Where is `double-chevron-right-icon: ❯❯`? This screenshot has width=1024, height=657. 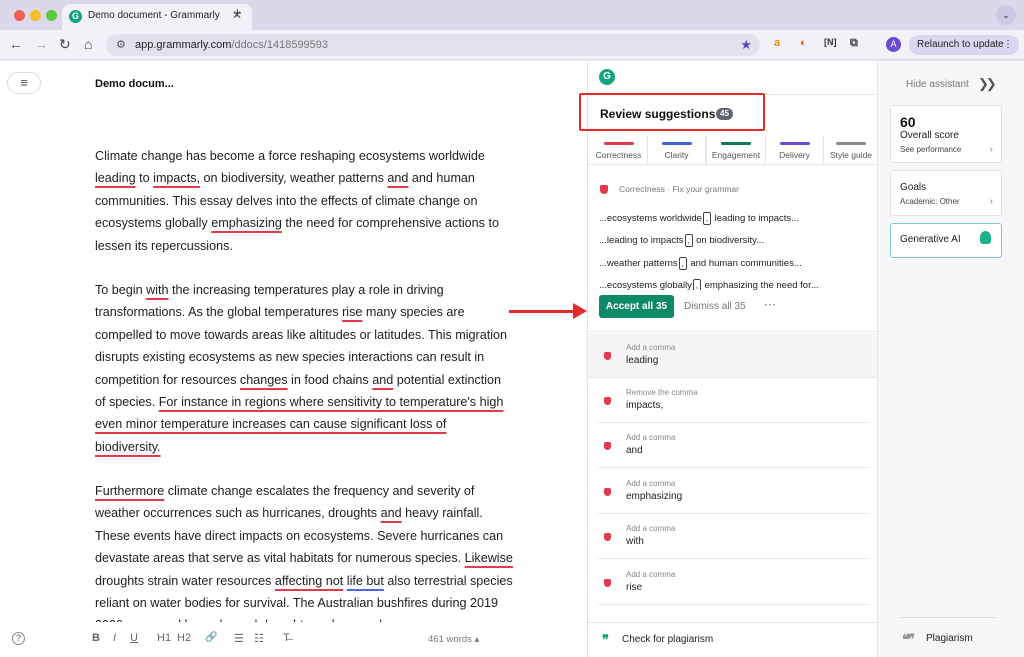 double-chevron-right-icon: ❯❯ is located at coordinates (987, 84).